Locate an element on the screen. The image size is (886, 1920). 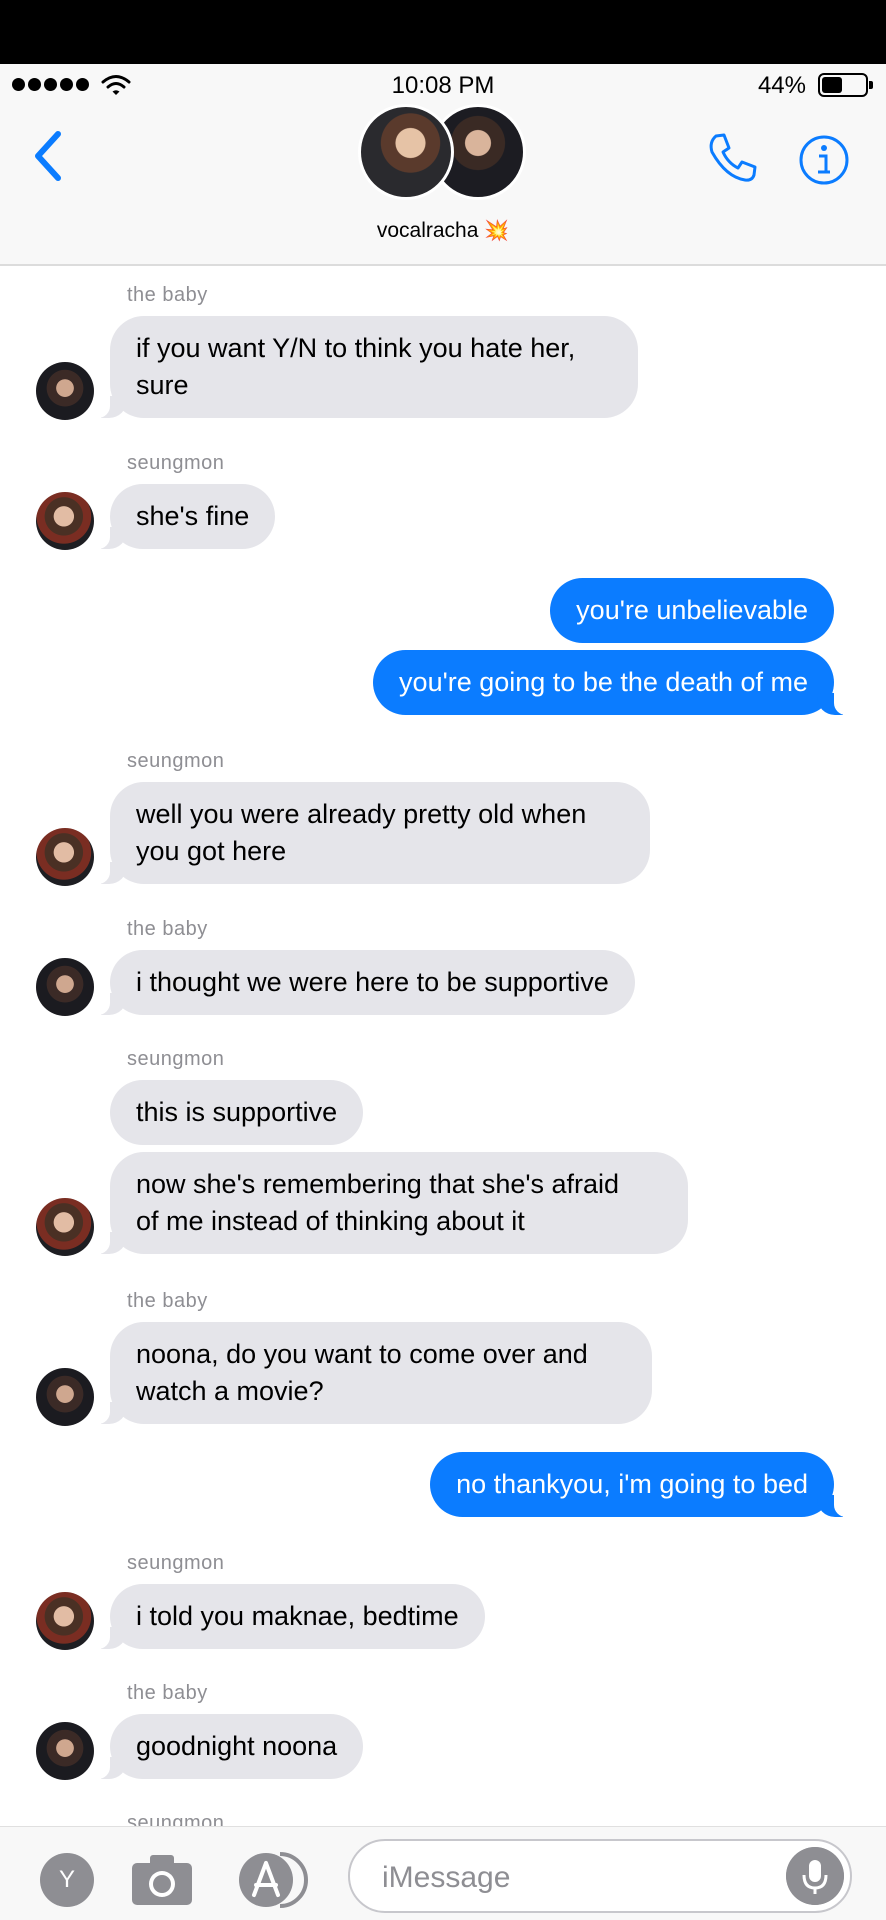
incoming-message: goodnight noona is located at coordinates (225, 1746).